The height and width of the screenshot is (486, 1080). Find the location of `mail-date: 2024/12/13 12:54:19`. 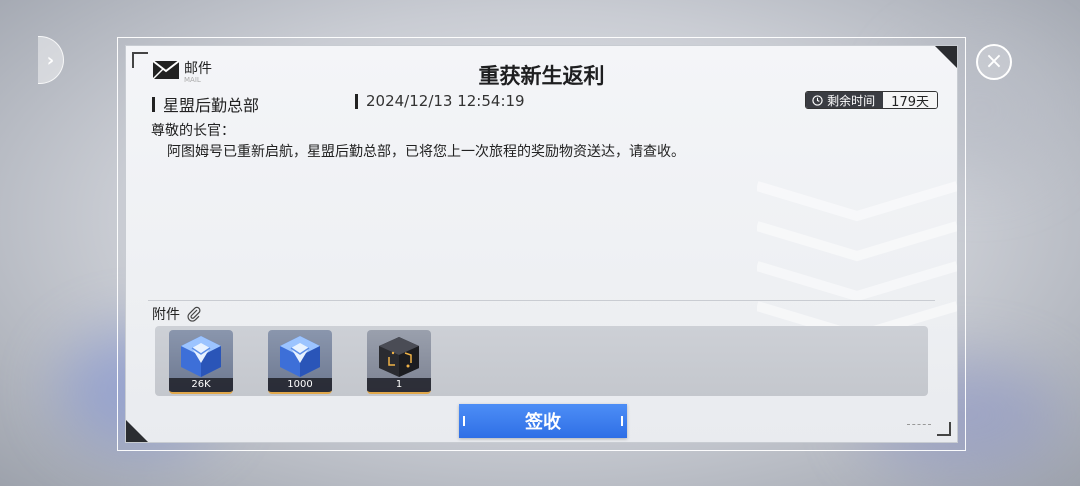

mail-date: 2024/12/13 12:54:19 is located at coordinates (445, 101).